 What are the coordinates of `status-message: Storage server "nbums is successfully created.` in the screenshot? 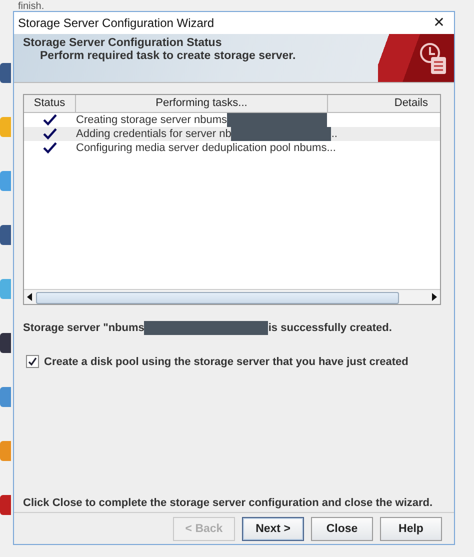 It's located at (208, 328).